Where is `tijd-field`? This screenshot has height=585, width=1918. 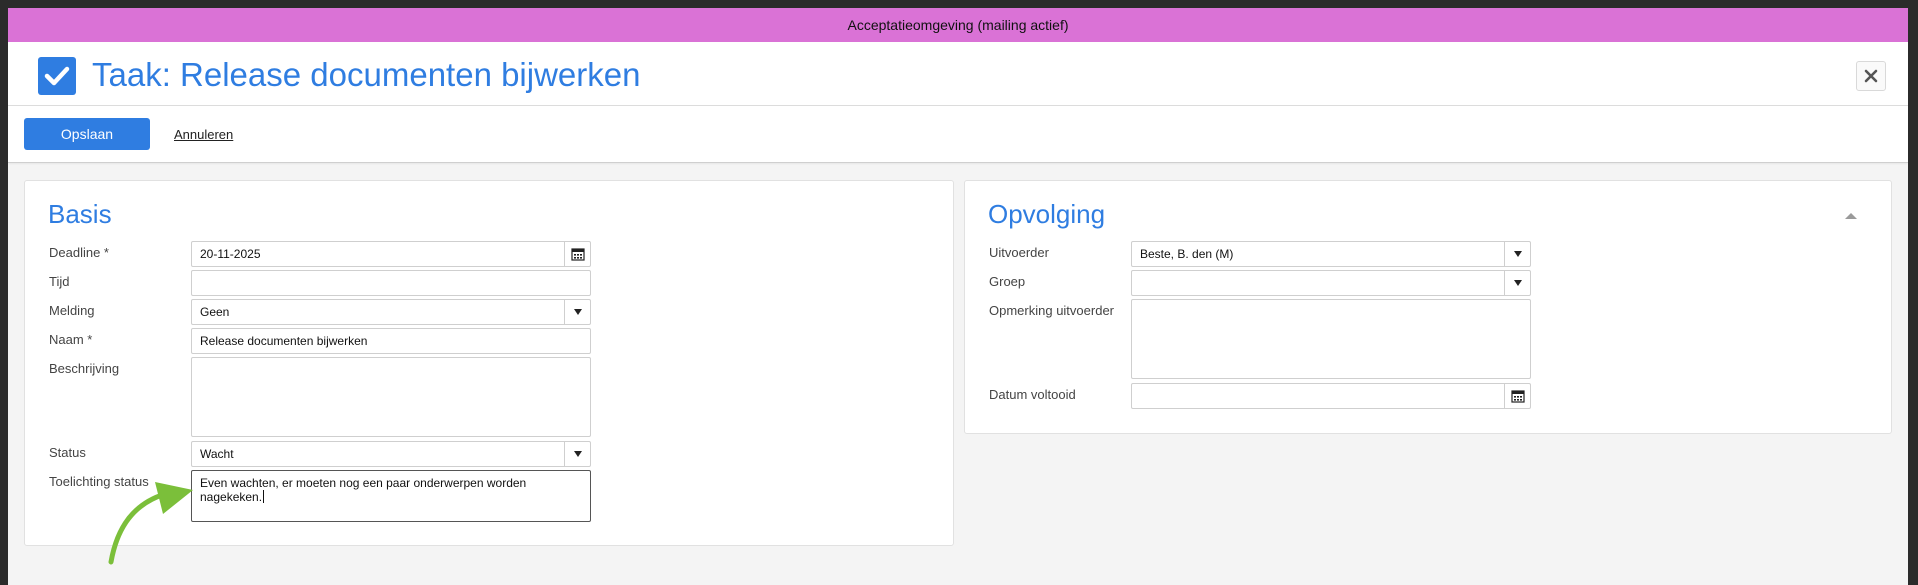 tijd-field is located at coordinates (391, 283).